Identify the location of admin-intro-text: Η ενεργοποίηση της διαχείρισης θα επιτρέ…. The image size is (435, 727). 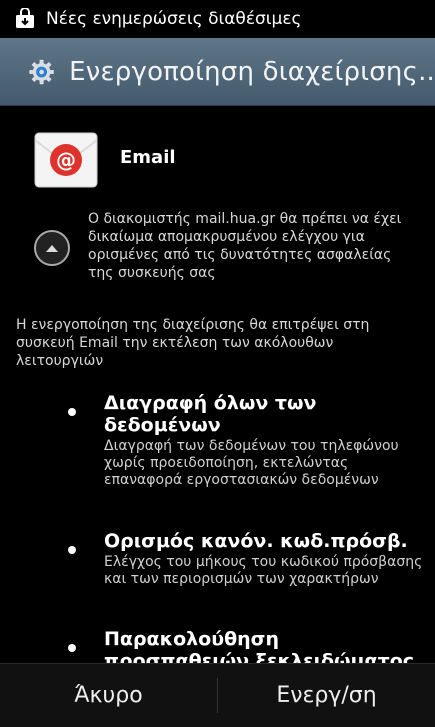
(193, 343).